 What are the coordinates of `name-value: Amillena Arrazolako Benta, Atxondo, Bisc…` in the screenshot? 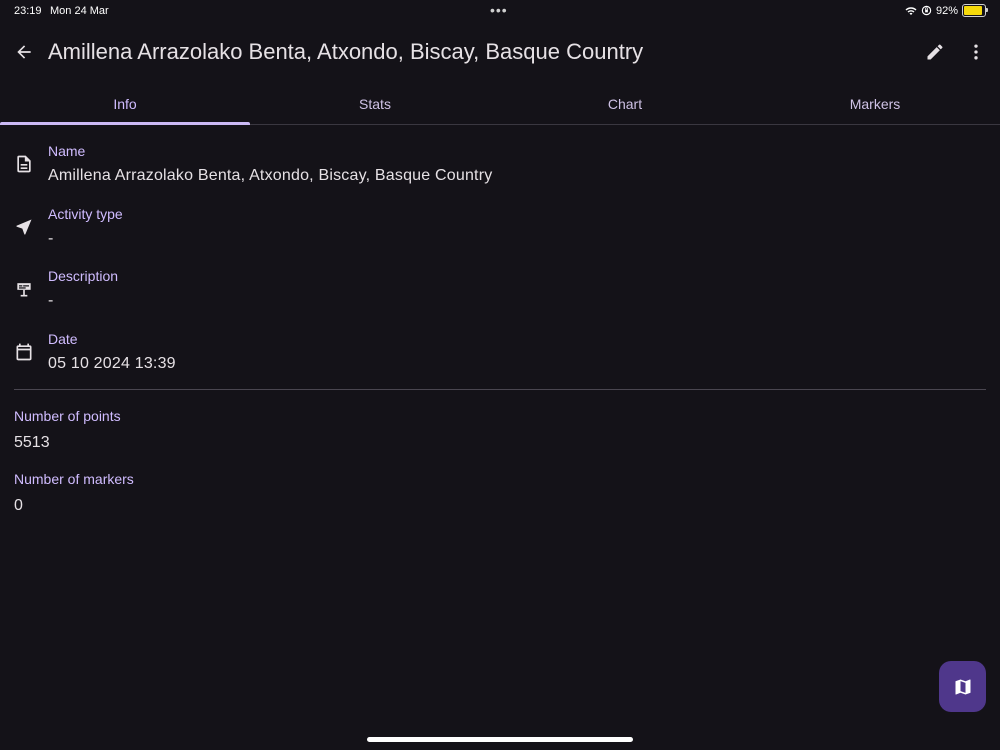 It's located at (270, 175).